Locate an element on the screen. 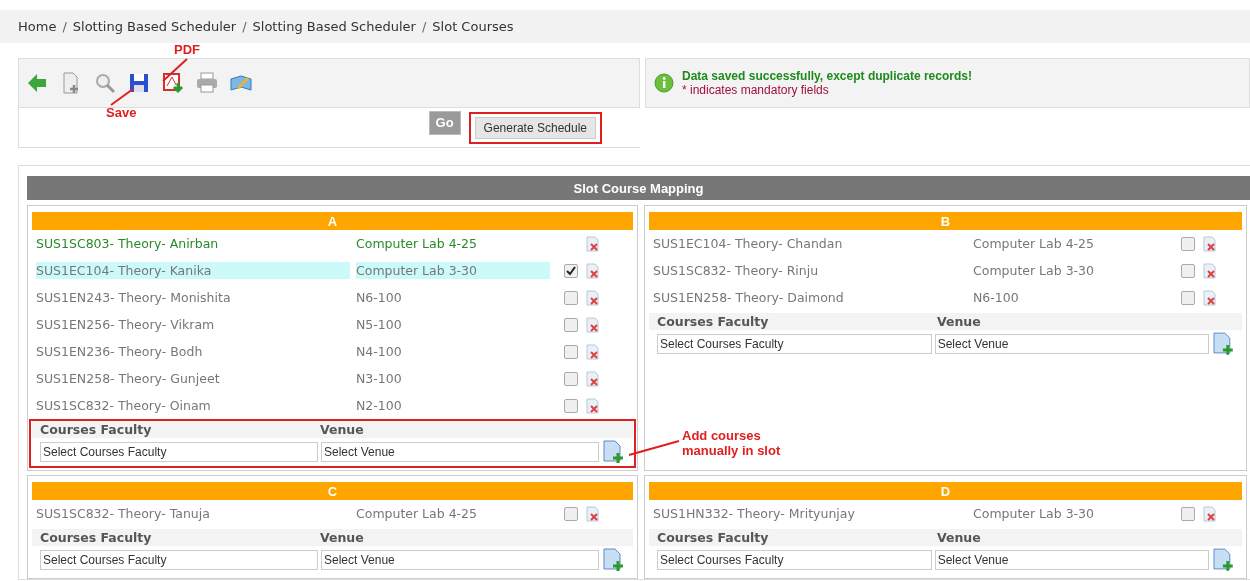 The image size is (1250, 581). generate-schedule-button: Generate Schedule is located at coordinates (535, 127).